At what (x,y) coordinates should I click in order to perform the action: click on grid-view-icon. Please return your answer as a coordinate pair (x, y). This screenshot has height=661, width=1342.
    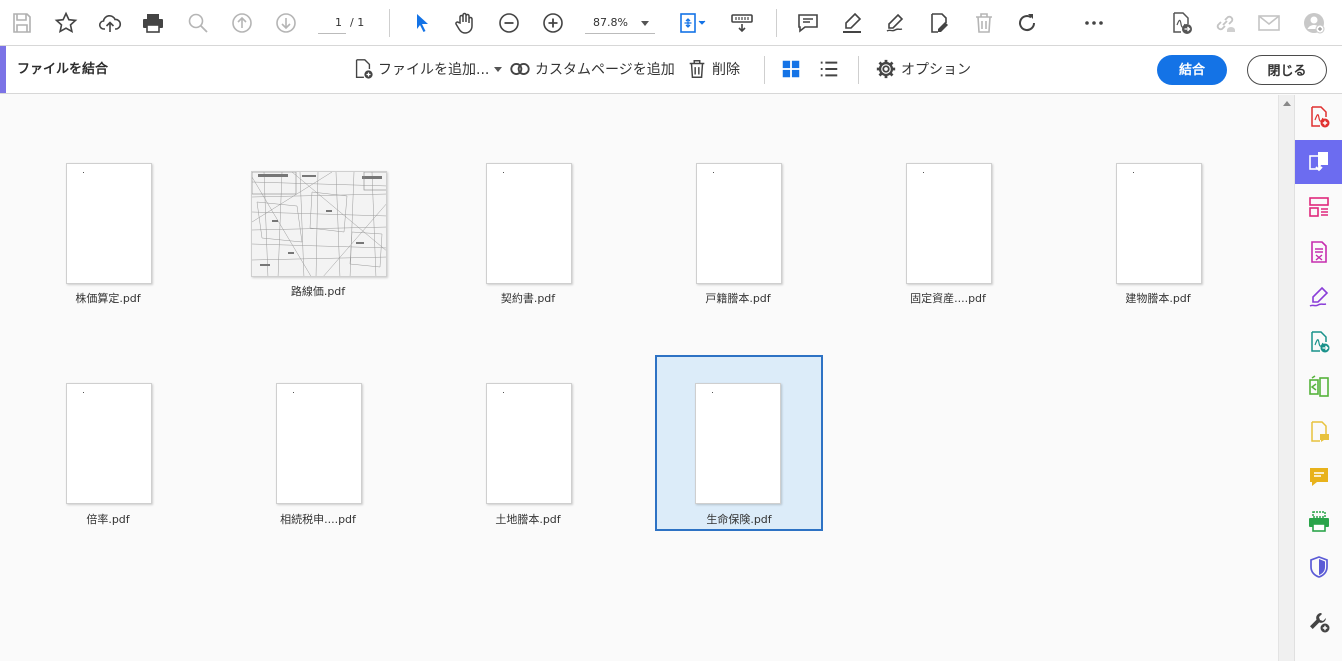
    Looking at the image, I should click on (791, 69).